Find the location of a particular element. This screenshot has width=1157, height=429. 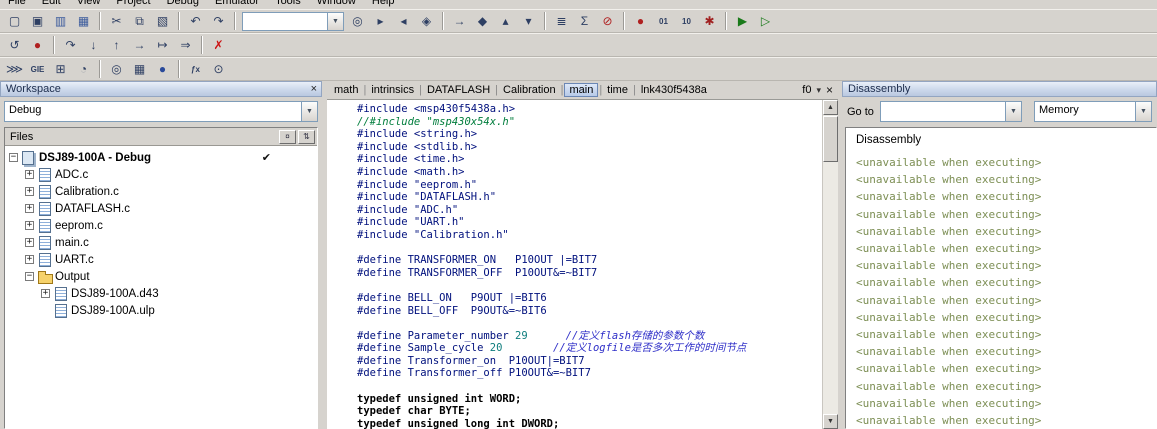

build-configuration-combobox: Debug ▼ is located at coordinates (161, 111).